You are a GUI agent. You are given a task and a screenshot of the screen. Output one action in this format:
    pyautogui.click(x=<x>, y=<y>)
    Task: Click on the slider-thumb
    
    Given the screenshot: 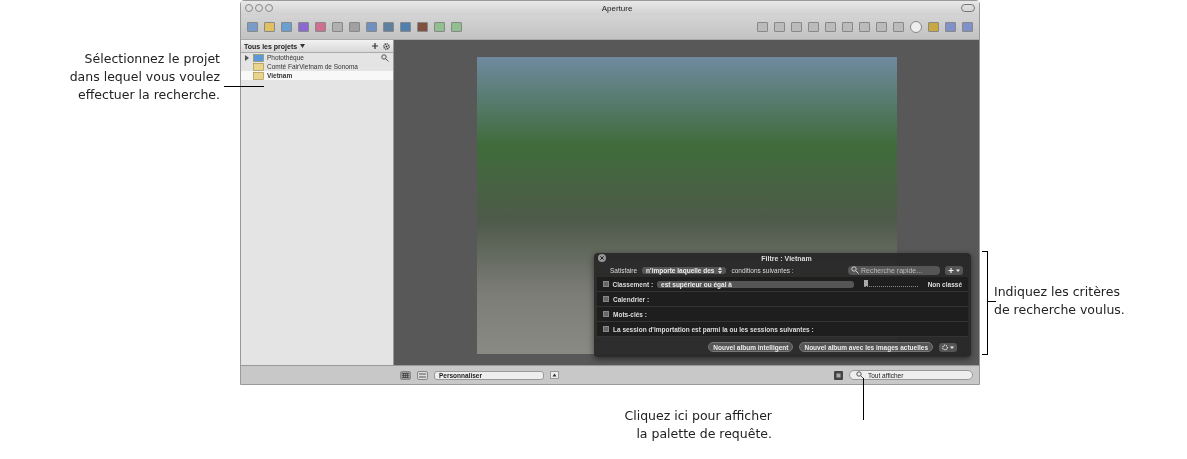 What is the action you would take?
    pyautogui.click(x=865, y=282)
    